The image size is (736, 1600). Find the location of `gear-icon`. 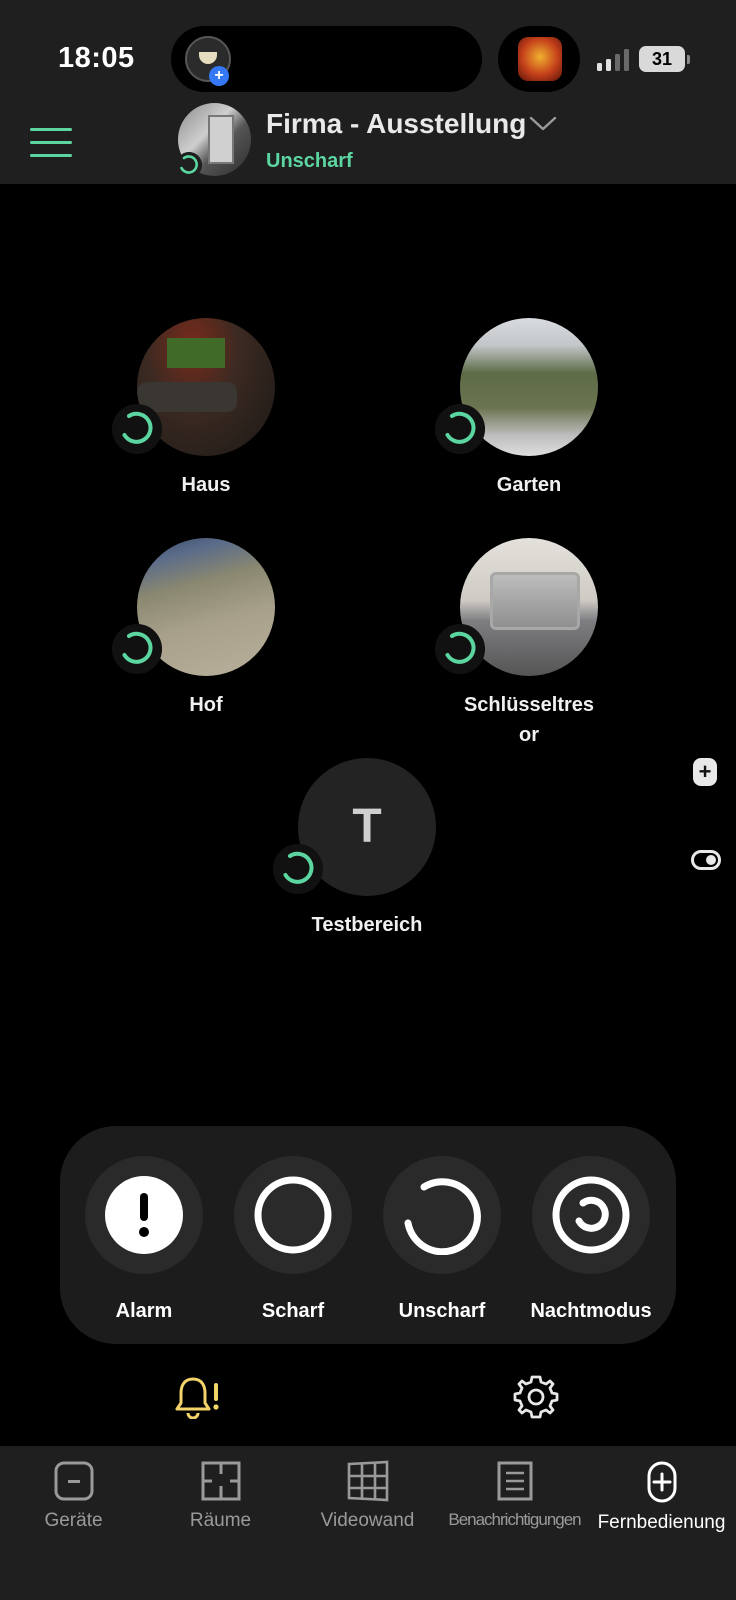

gear-icon is located at coordinates (536, 1397).